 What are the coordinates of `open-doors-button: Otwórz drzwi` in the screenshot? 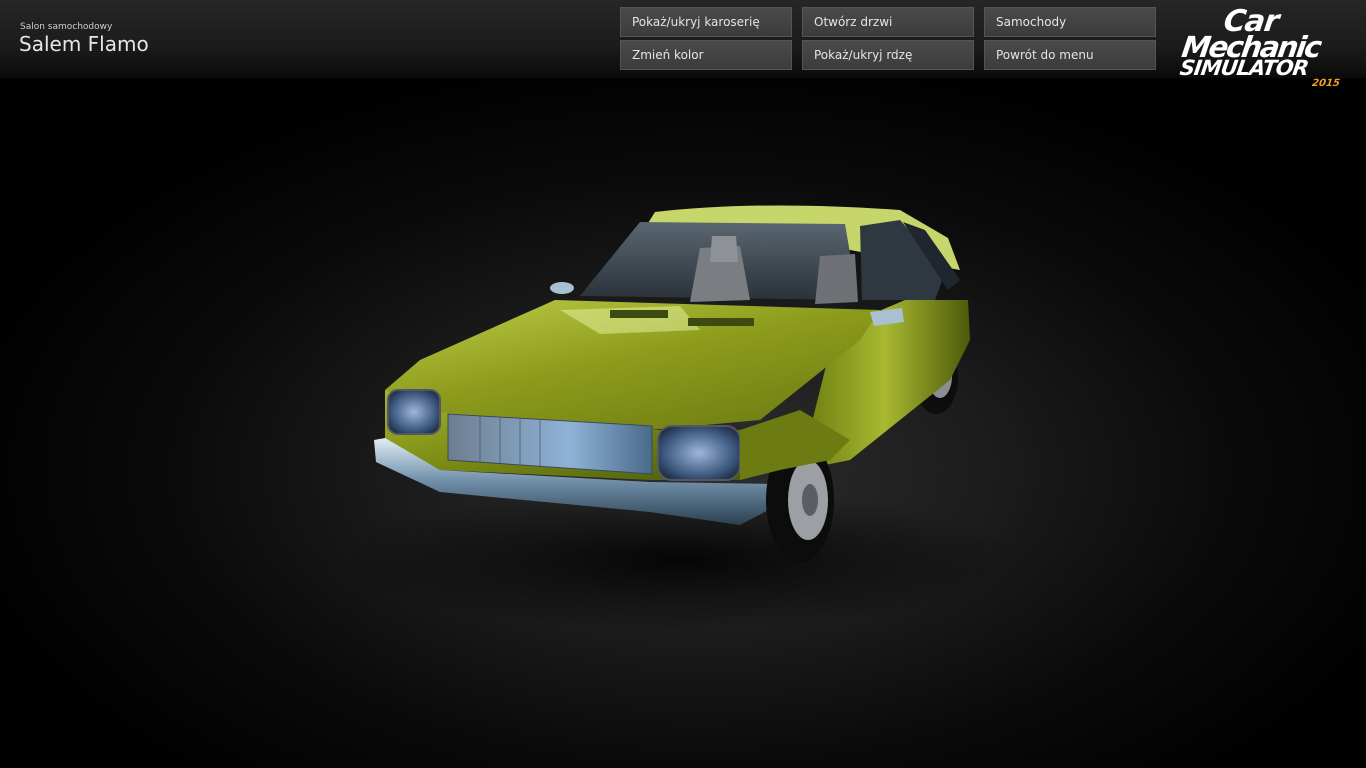 It's located at (888, 22).